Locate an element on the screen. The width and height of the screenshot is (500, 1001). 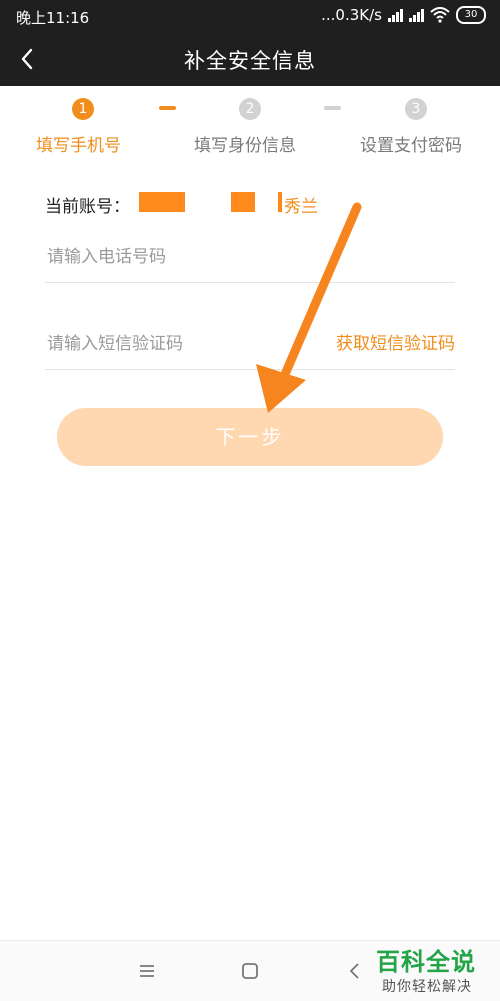
watermark: 百科全说 助你轻松解决 is located at coordinates (436, 970).